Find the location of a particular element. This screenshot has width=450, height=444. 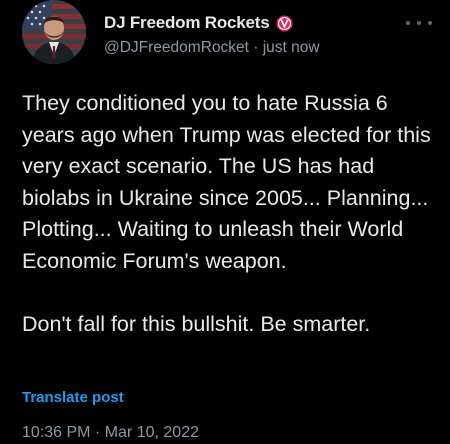

avatar is located at coordinates (54, 32).